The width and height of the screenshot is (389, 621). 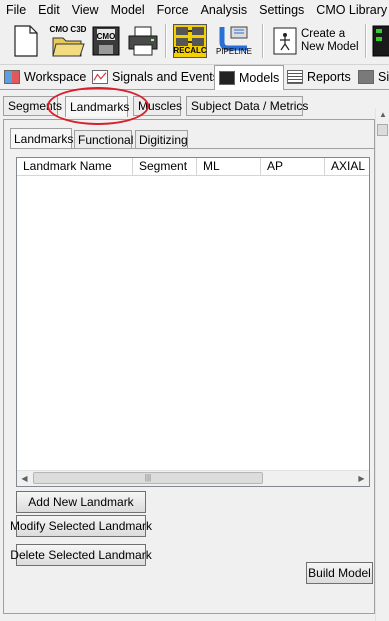 I want to click on inner-tab-digitizing-label: Digitizing, so click(x=163, y=139).